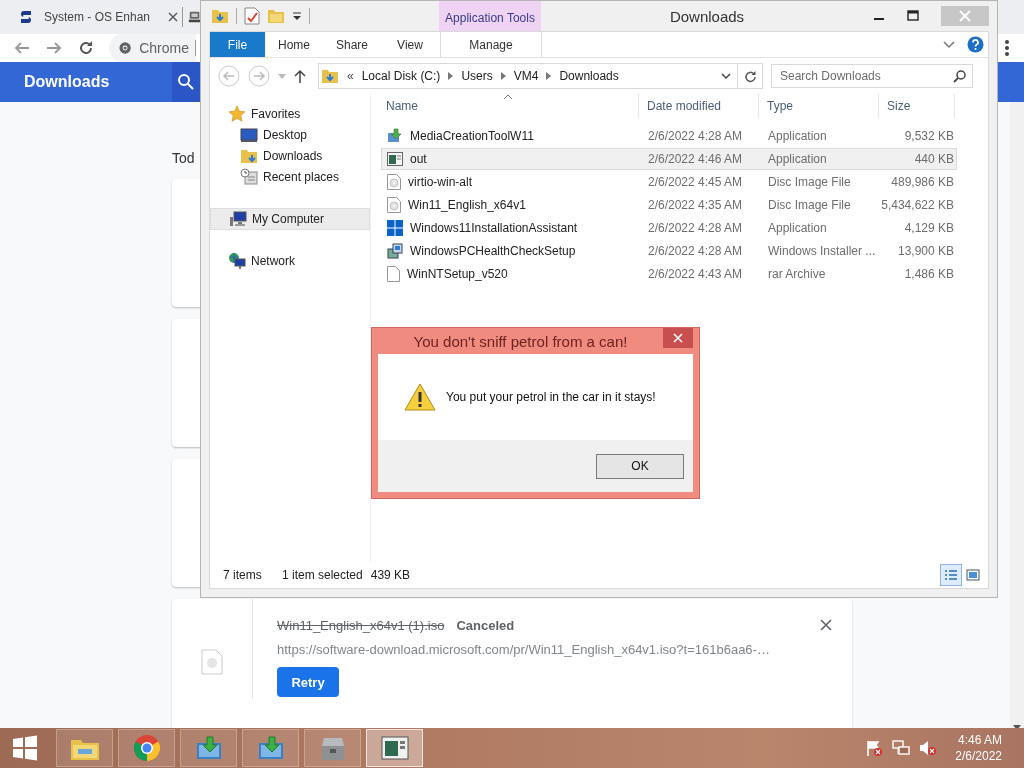  Describe the element at coordinates (395, 136) in the screenshot. I see `setup-icon` at that location.